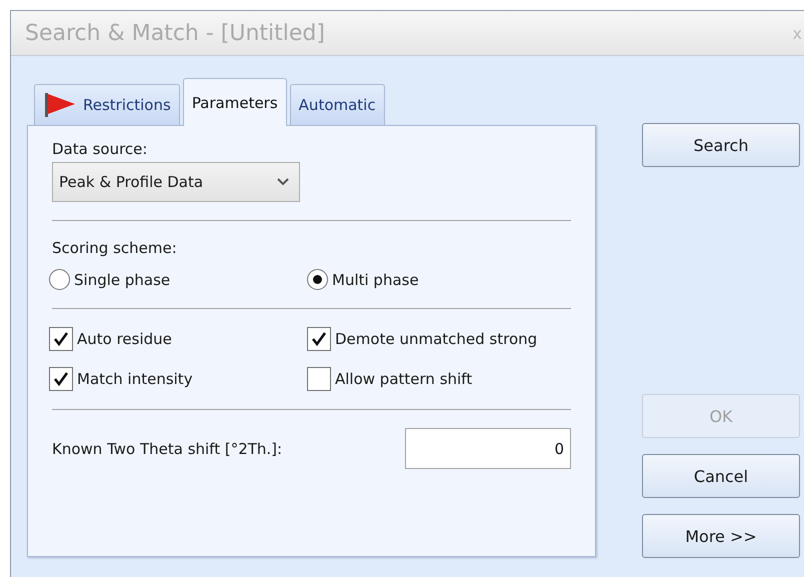 This screenshot has width=804, height=577. What do you see at coordinates (115, 248) in the screenshot?
I see `field-label: Scoring scheme:` at bounding box center [115, 248].